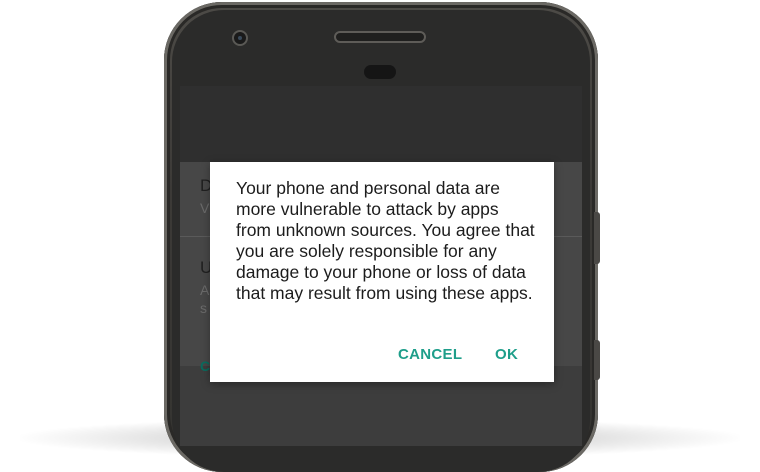  Describe the element at coordinates (205, 208) in the screenshot. I see `settings-item-summary: V` at that location.